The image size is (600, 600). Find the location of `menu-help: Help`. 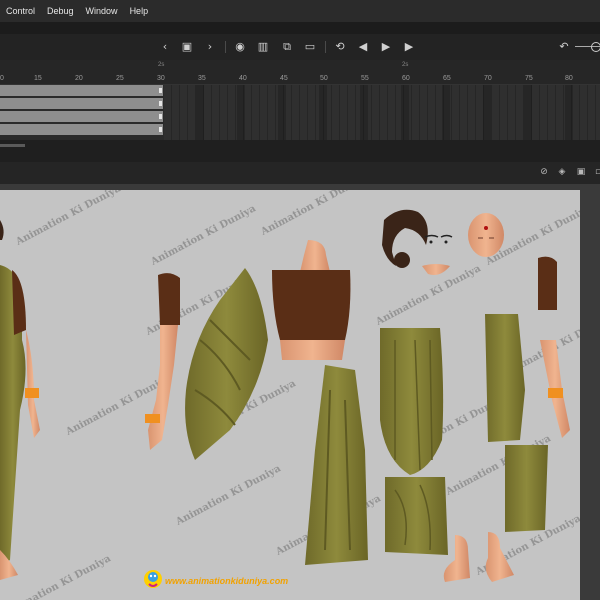

menu-help: Help is located at coordinates (139, 11).